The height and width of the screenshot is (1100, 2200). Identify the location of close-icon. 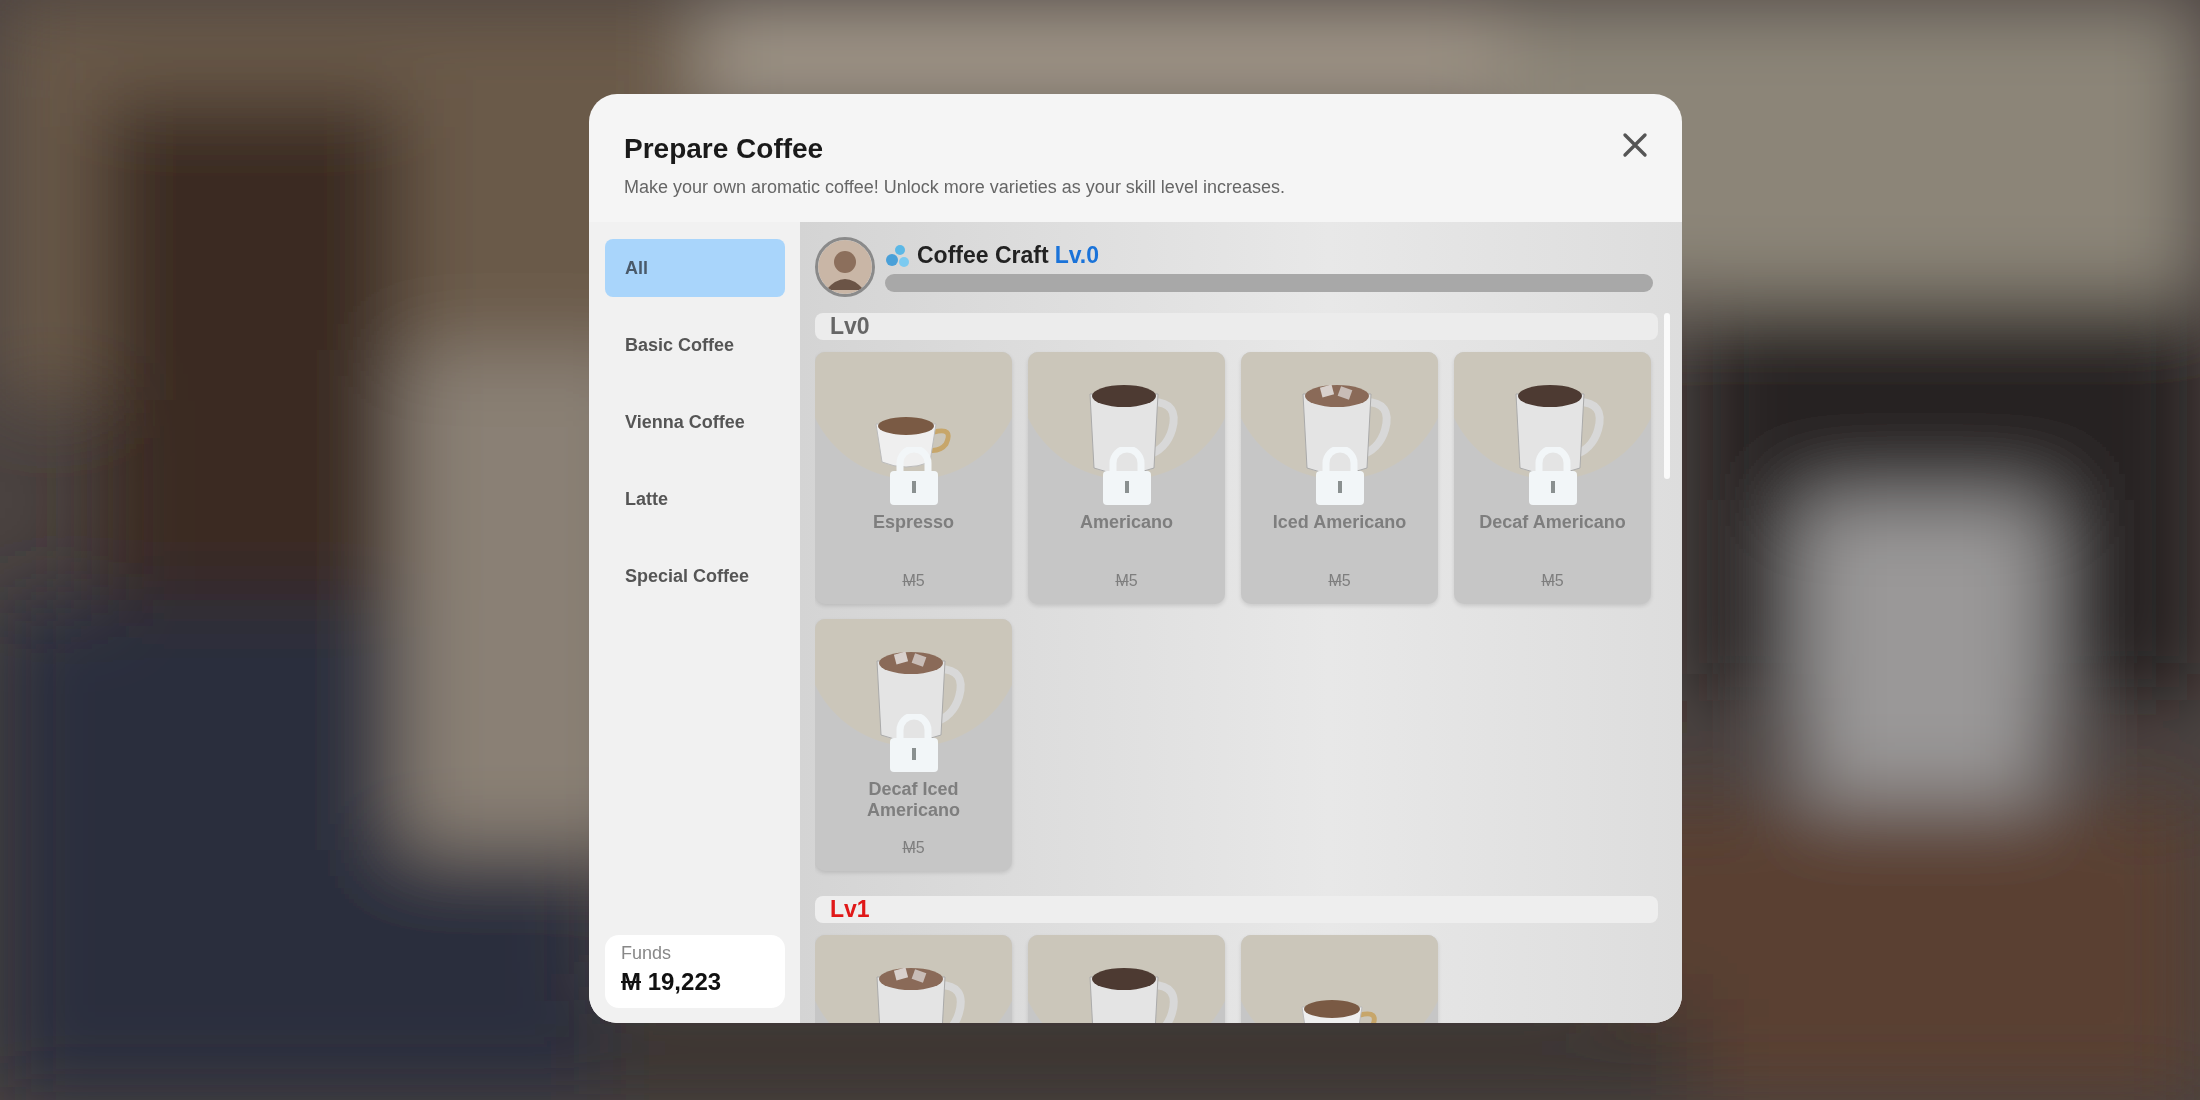
(1635, 145).